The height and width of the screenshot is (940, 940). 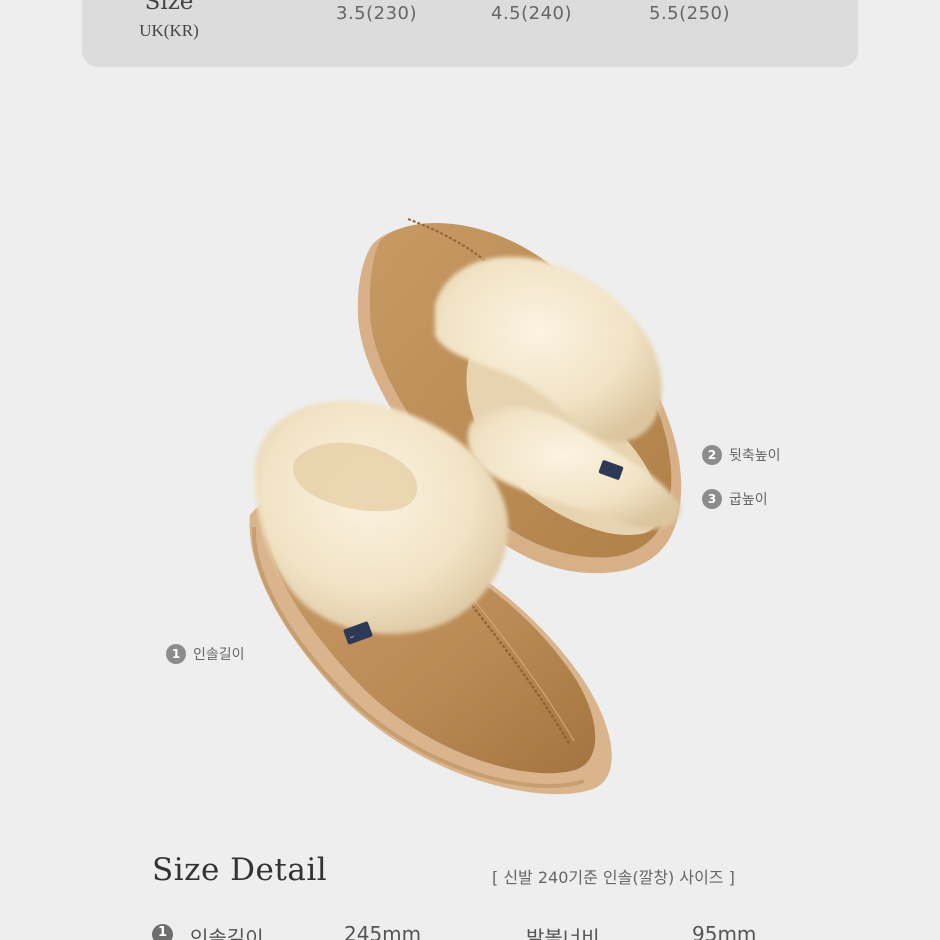 I want to click on detail-value-insole: 245mm, so click(x=383, y=931).